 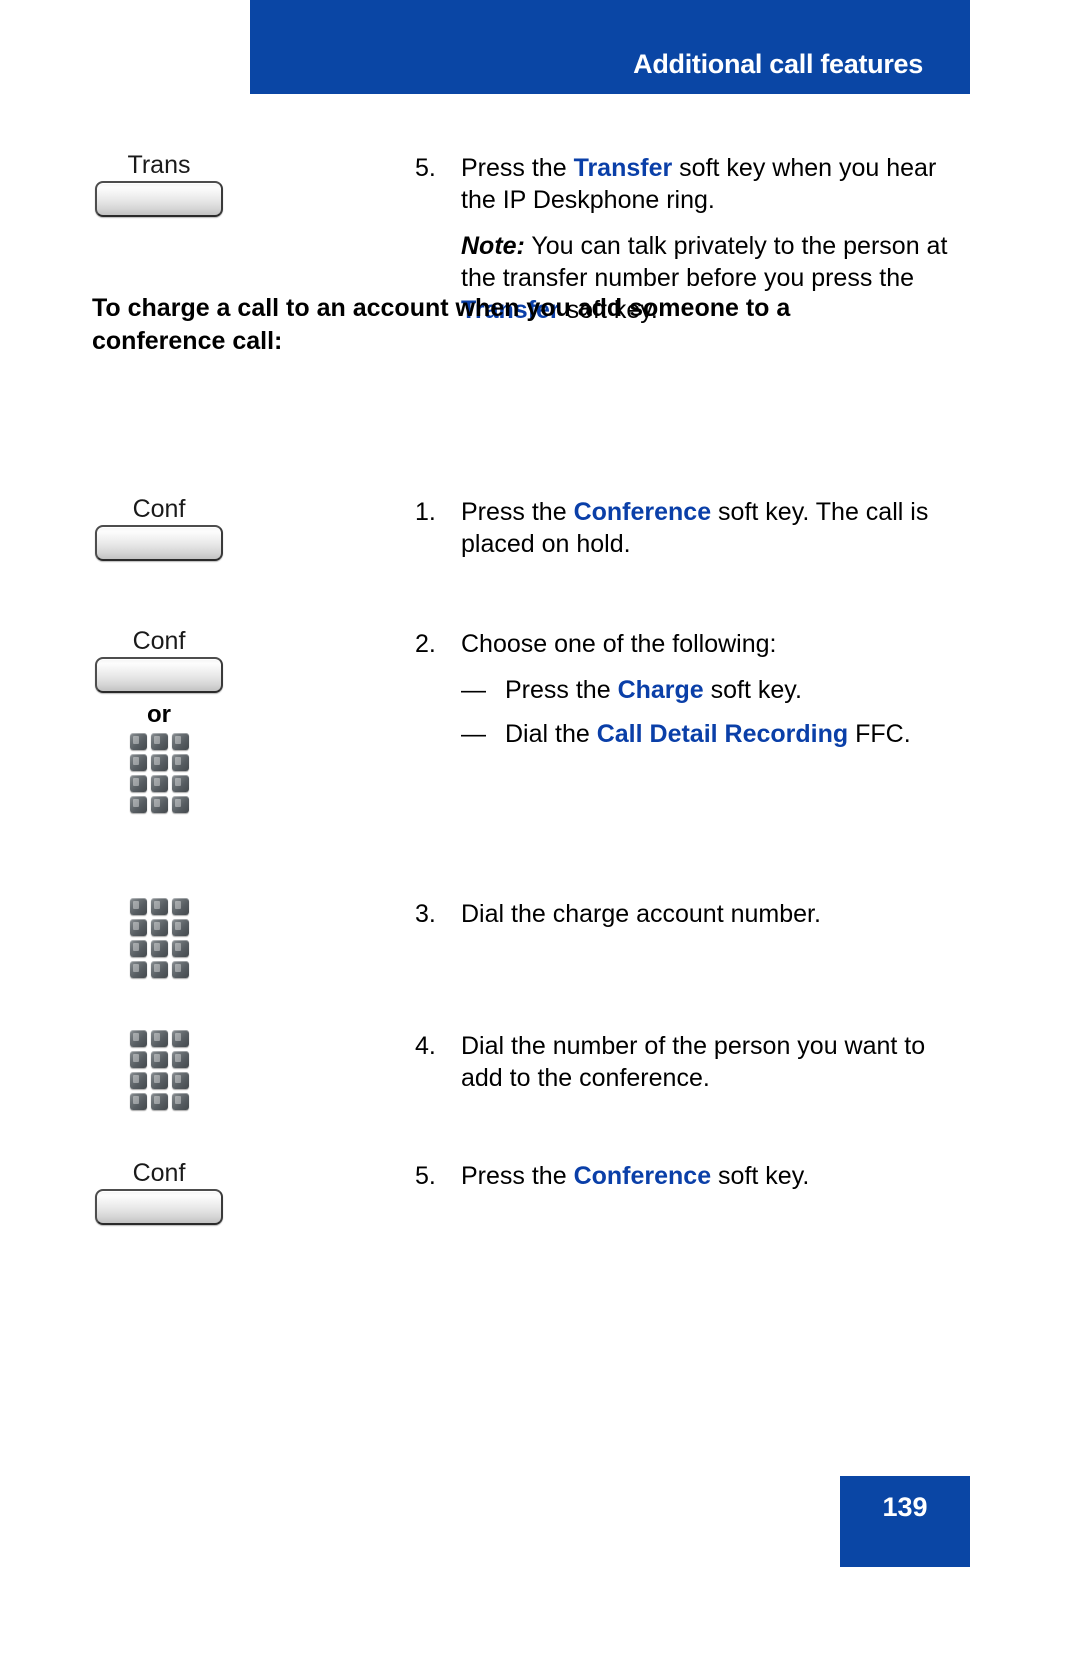 I want to click on step-icon-gutter: Trans, so click(x=207, y=184).